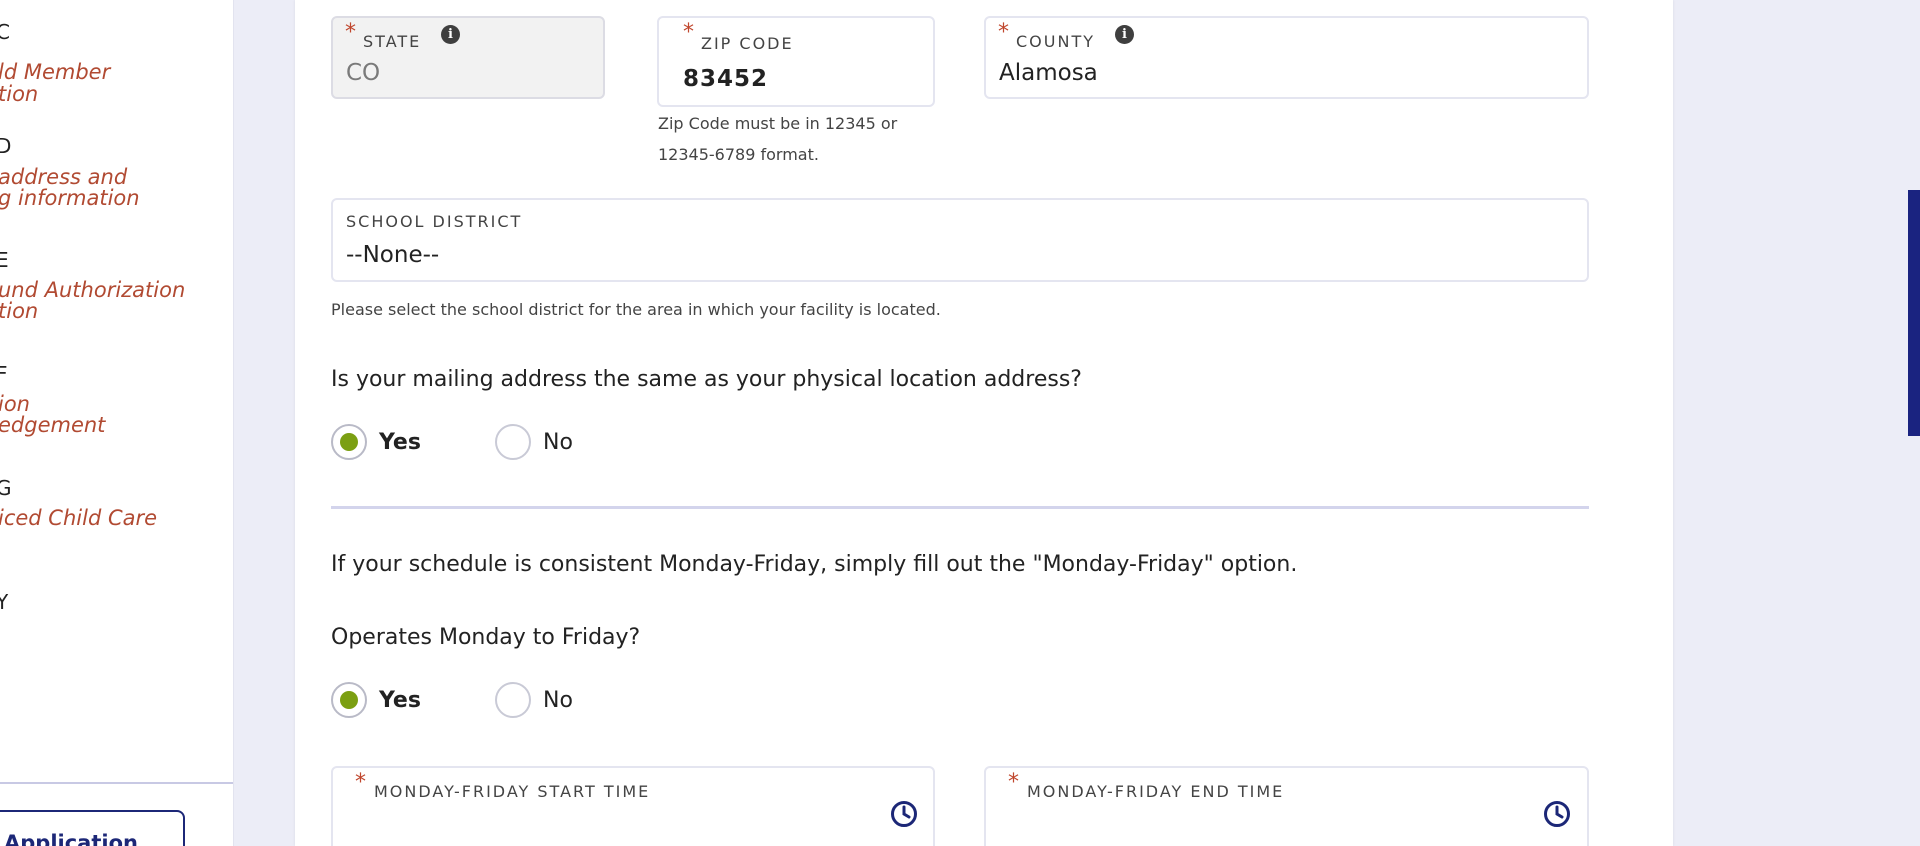  I want to click on step-title-line: edgement, so click(53, 425).